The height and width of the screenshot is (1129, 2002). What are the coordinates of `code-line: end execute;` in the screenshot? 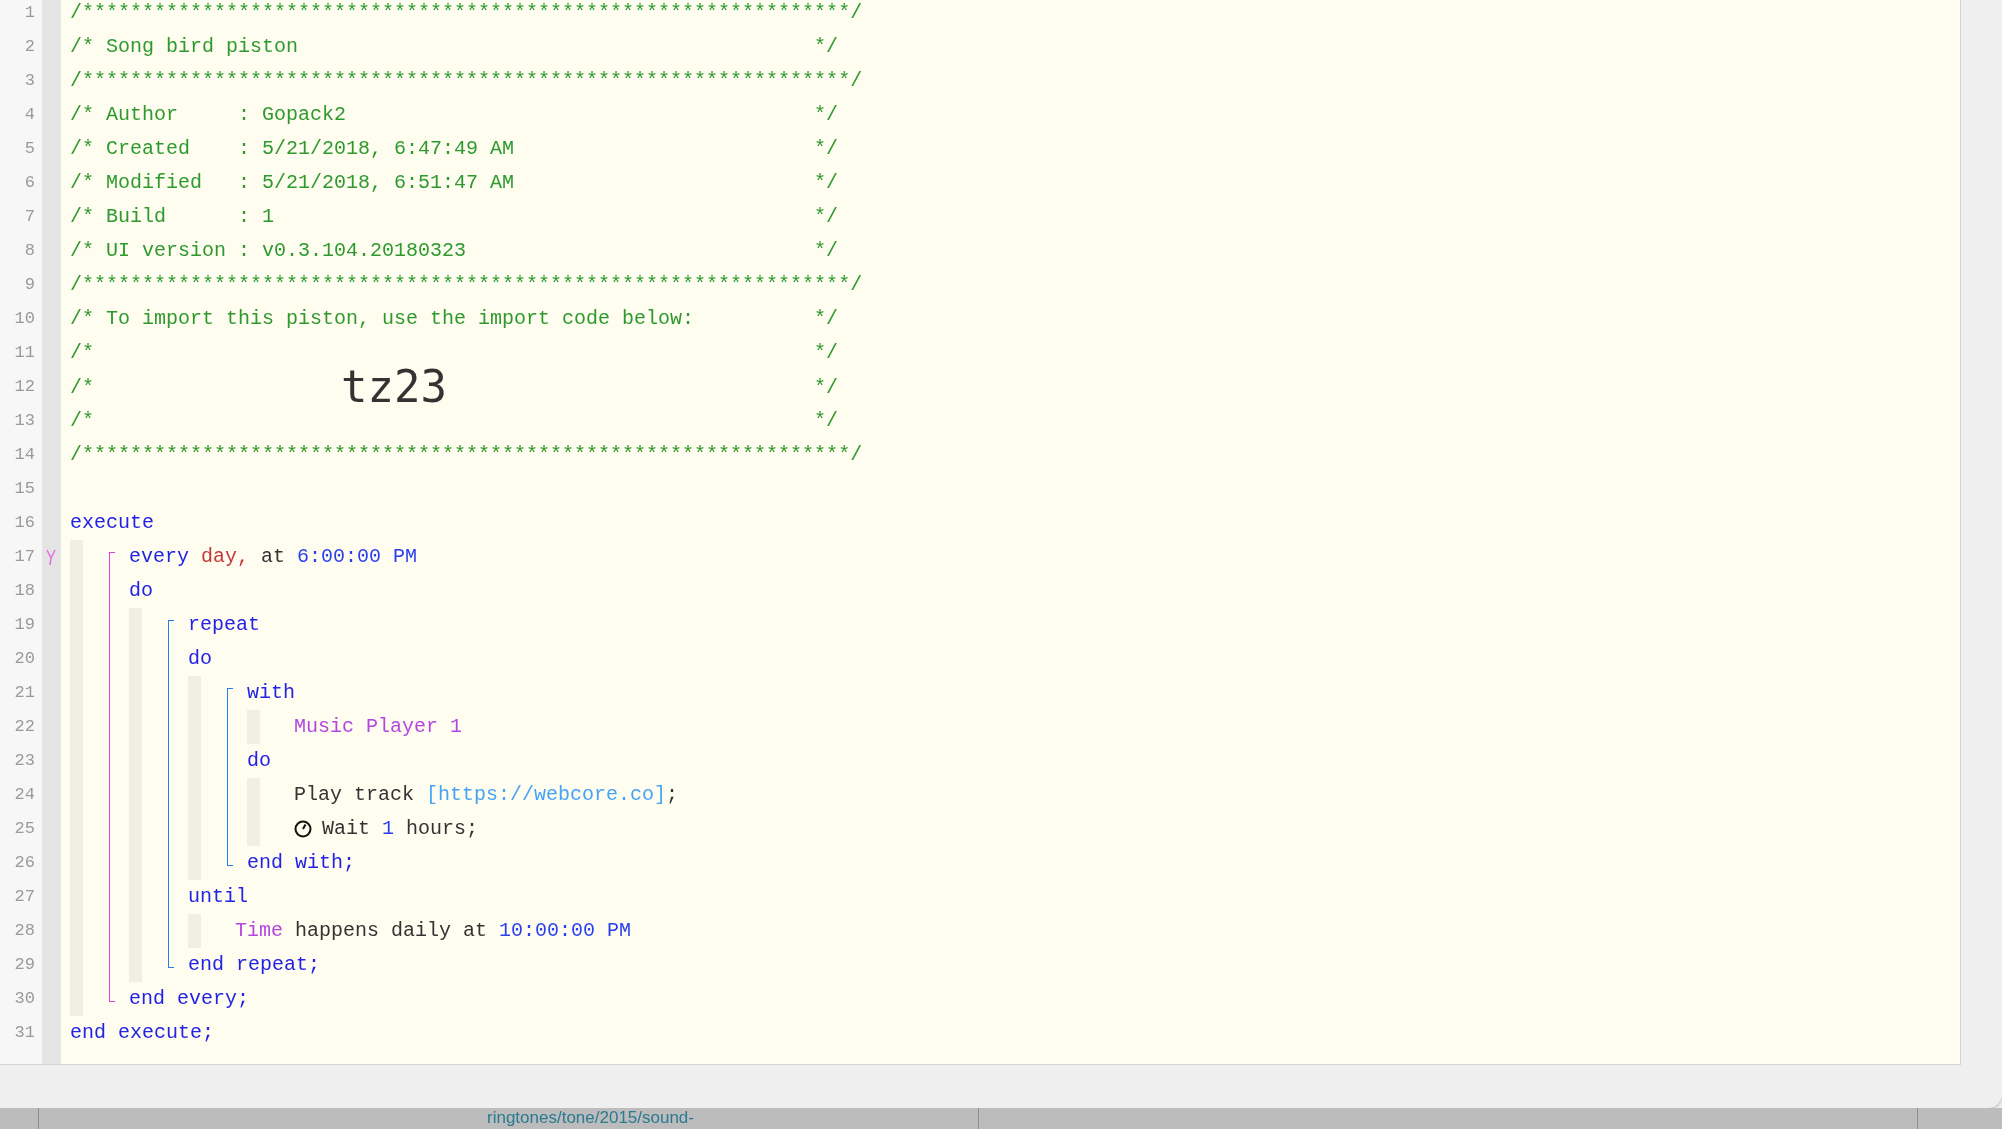 It's located at (143, 1033).